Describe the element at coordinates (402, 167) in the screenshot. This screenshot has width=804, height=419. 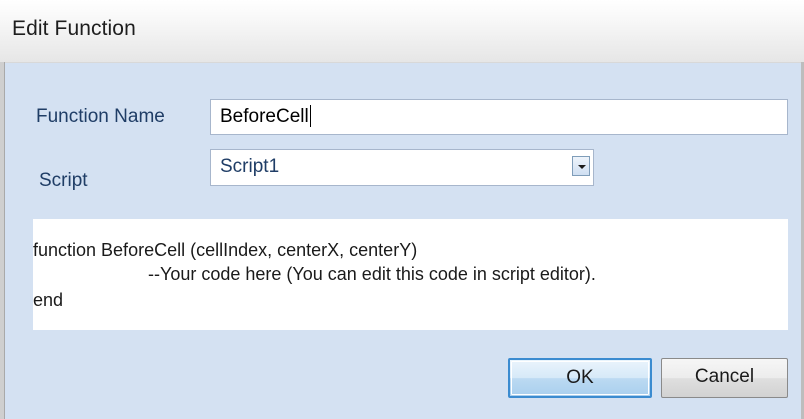
I see `script-select: Script1` at that location.